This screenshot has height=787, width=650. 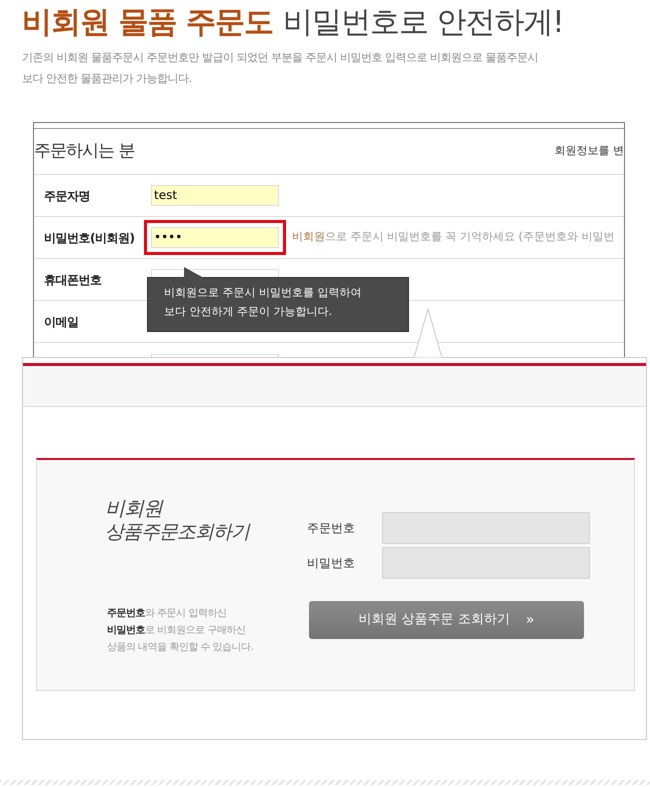 What do you see at coordinates (331, 563) in the screenshot?
I see `field-label: 비밀번호` at bounding box center [331, 563].